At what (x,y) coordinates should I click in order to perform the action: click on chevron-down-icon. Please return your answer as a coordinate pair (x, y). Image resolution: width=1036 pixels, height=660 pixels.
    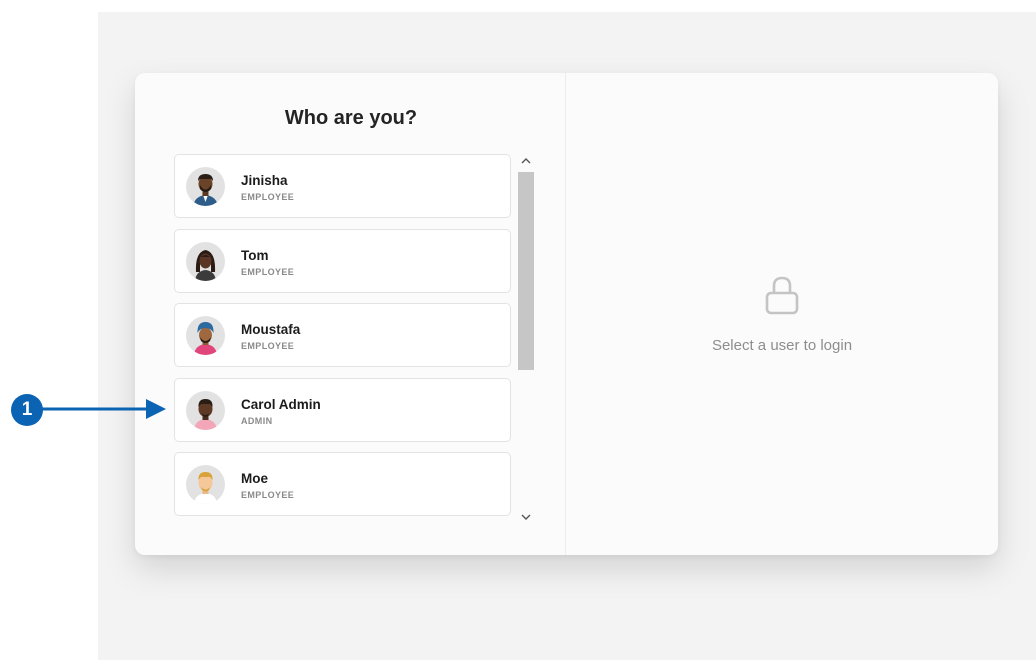
    Looking at the image, I should click on (526, 517).